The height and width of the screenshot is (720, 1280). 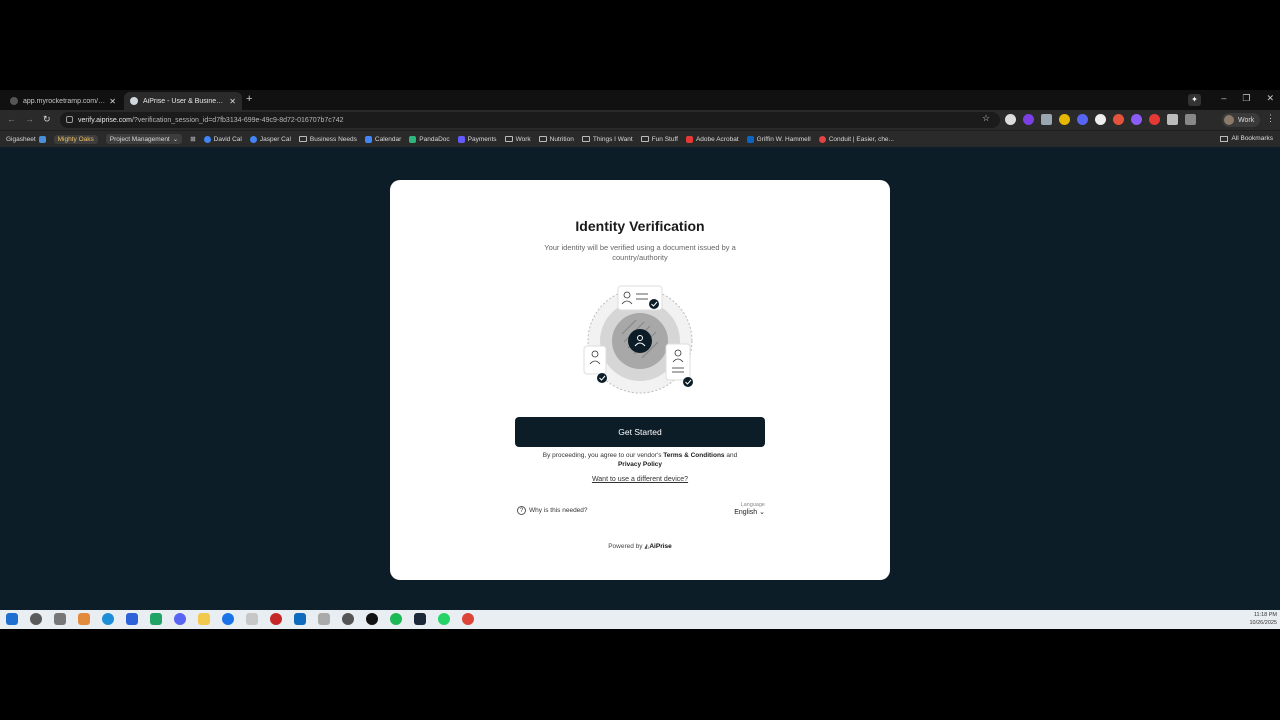 What do you see at coordinates (602, 455) in the screenshot?
I see `legal-prefix: By proceeding, you agree to our vendor's` at bounding box center [602, 455].